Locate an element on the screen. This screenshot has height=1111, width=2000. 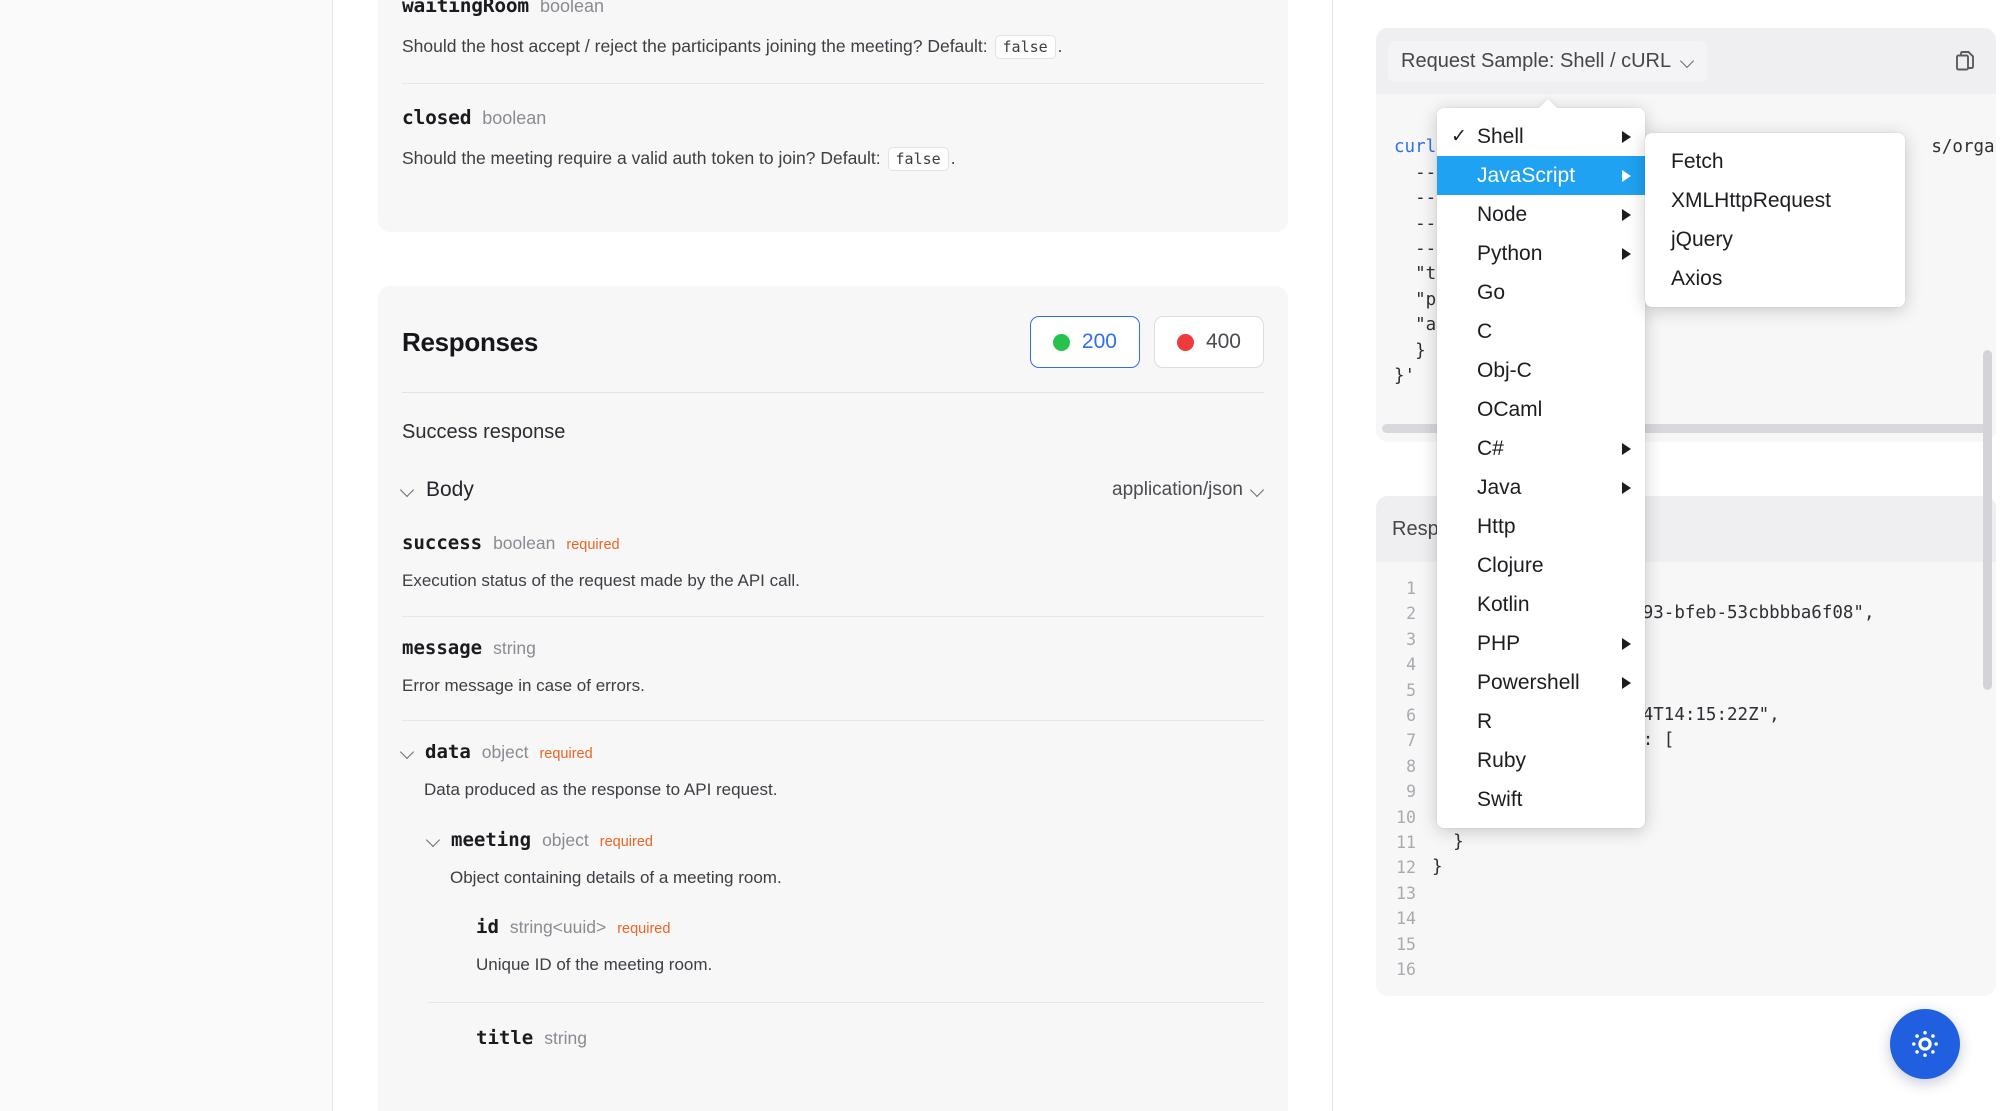
mime-type-label: application/json is located at coordinates (1177, 489).